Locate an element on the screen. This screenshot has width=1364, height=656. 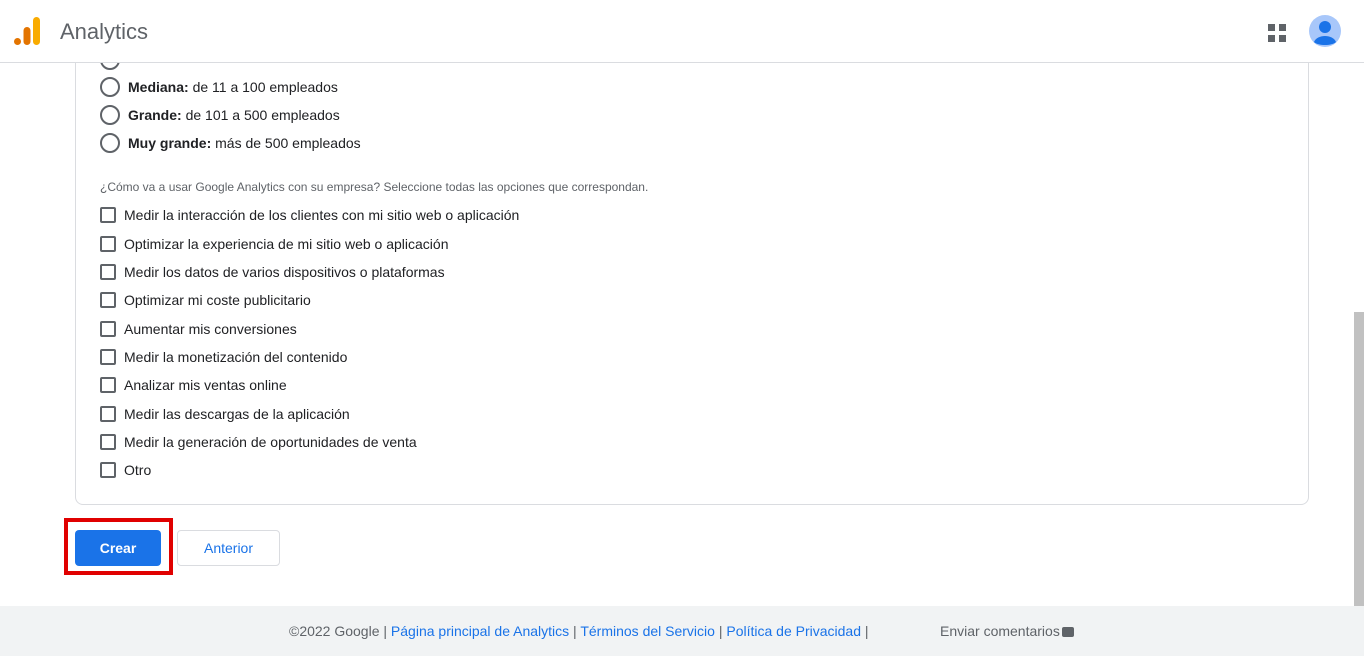
analytics-logo-icon is located at coordinates (28, 31).